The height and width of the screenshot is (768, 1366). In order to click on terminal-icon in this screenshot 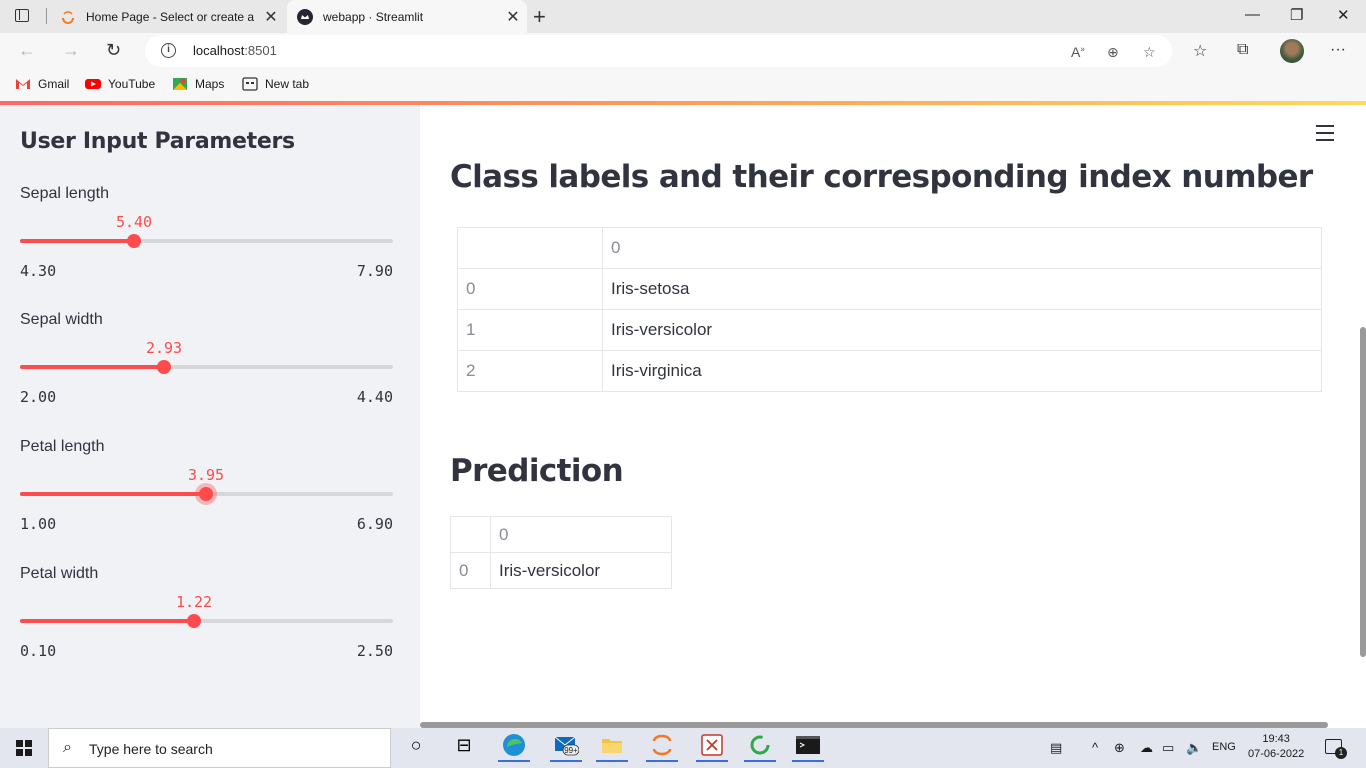, I will do `click(808, 745)`.